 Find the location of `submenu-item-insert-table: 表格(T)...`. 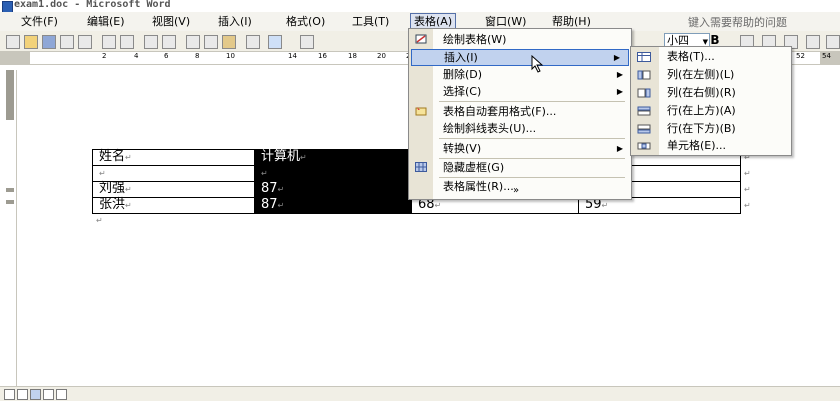

submenu-item-insert-table: 表格(T)... is located at coordinates (711, 57).